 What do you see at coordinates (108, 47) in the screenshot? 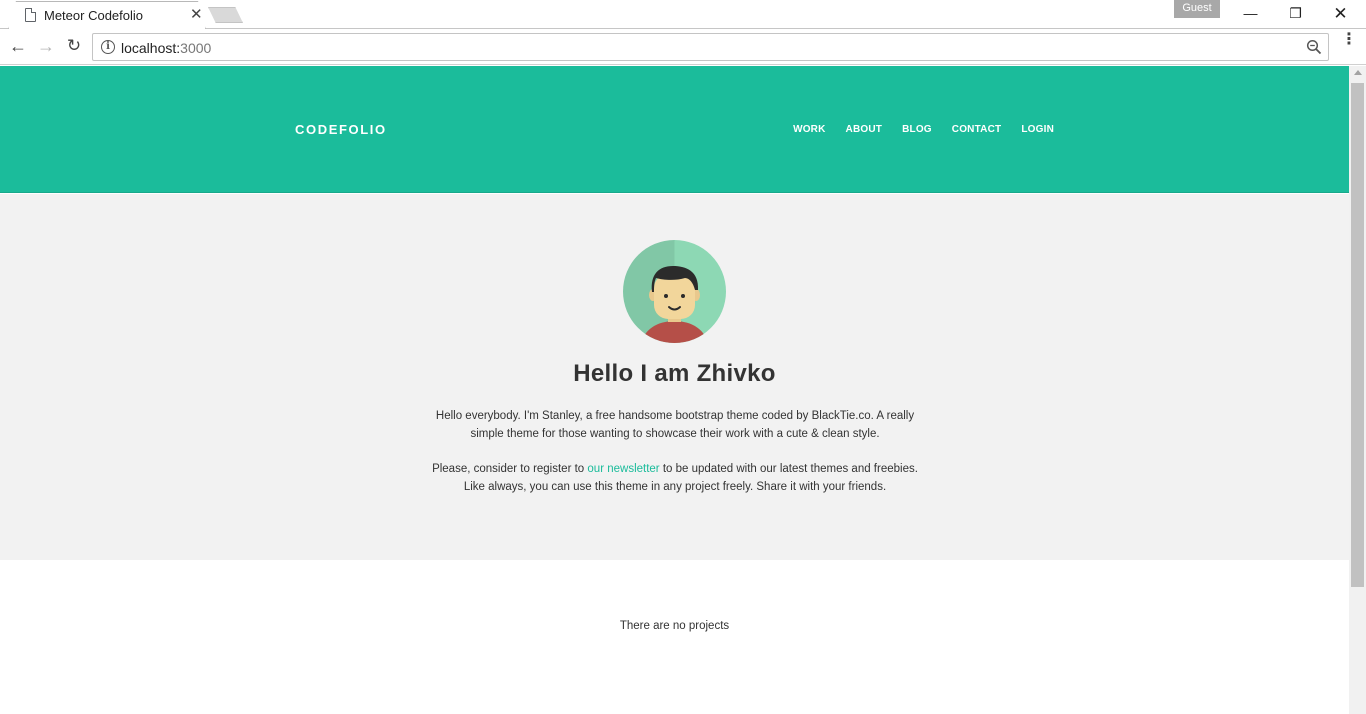
I see `site-info-icon: i` at bounding box center [108, 47].